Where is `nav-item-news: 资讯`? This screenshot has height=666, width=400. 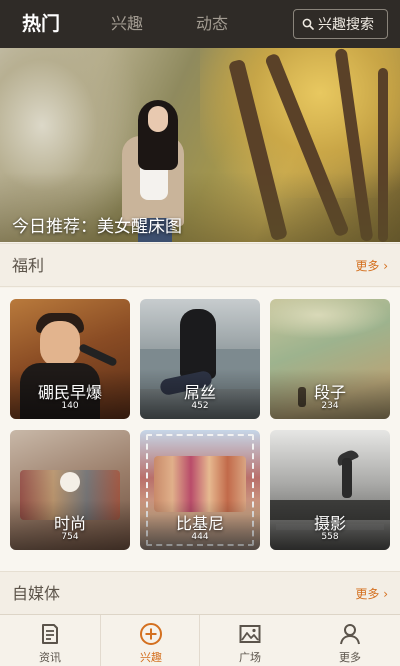
nav-item-news: 资讯 is located at coordinates (50, 640).